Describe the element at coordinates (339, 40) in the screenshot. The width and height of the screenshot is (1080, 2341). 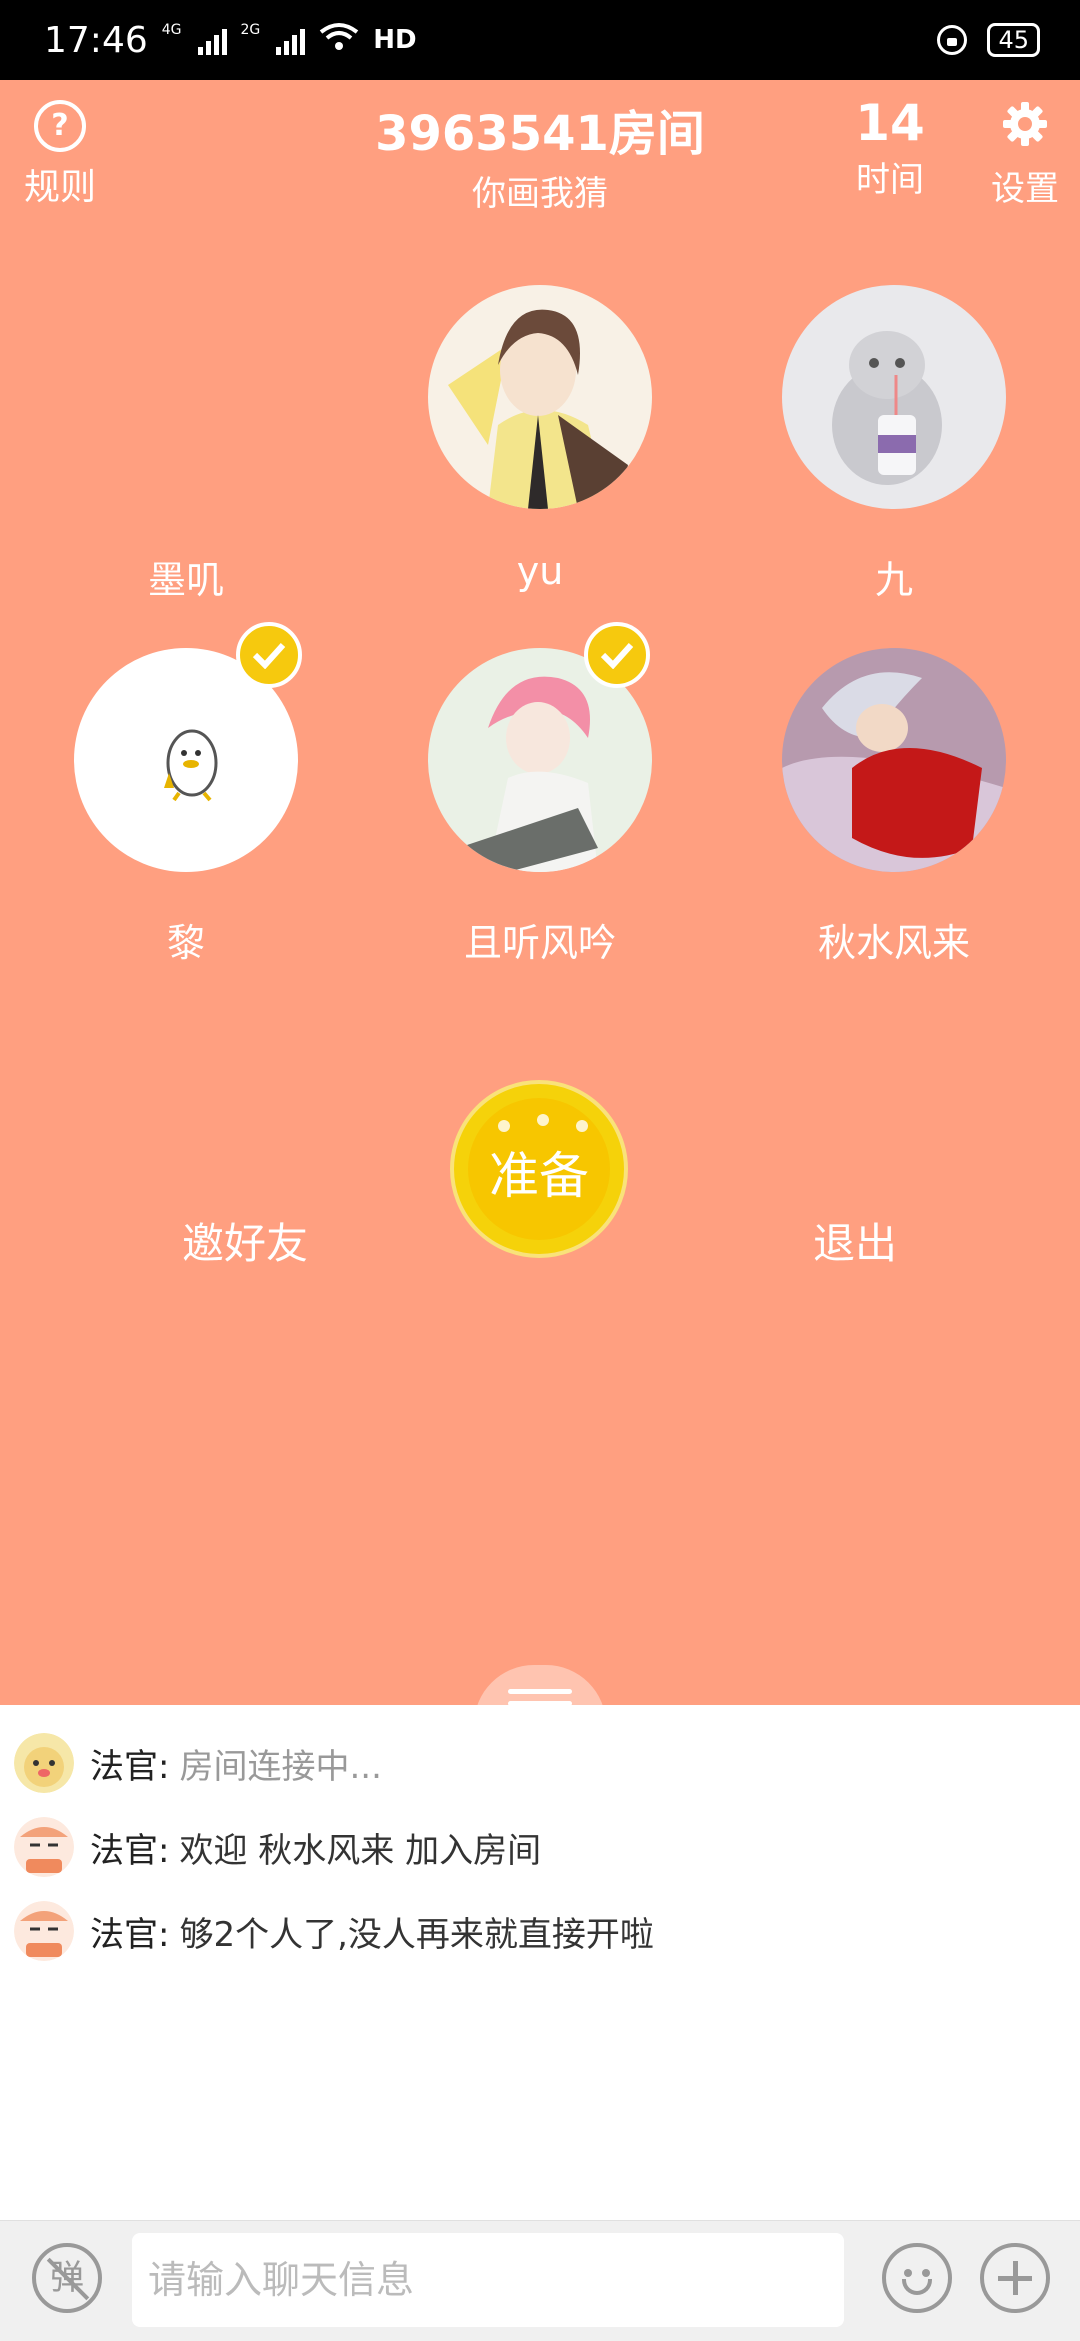
I see `wifi-icon` at that location.